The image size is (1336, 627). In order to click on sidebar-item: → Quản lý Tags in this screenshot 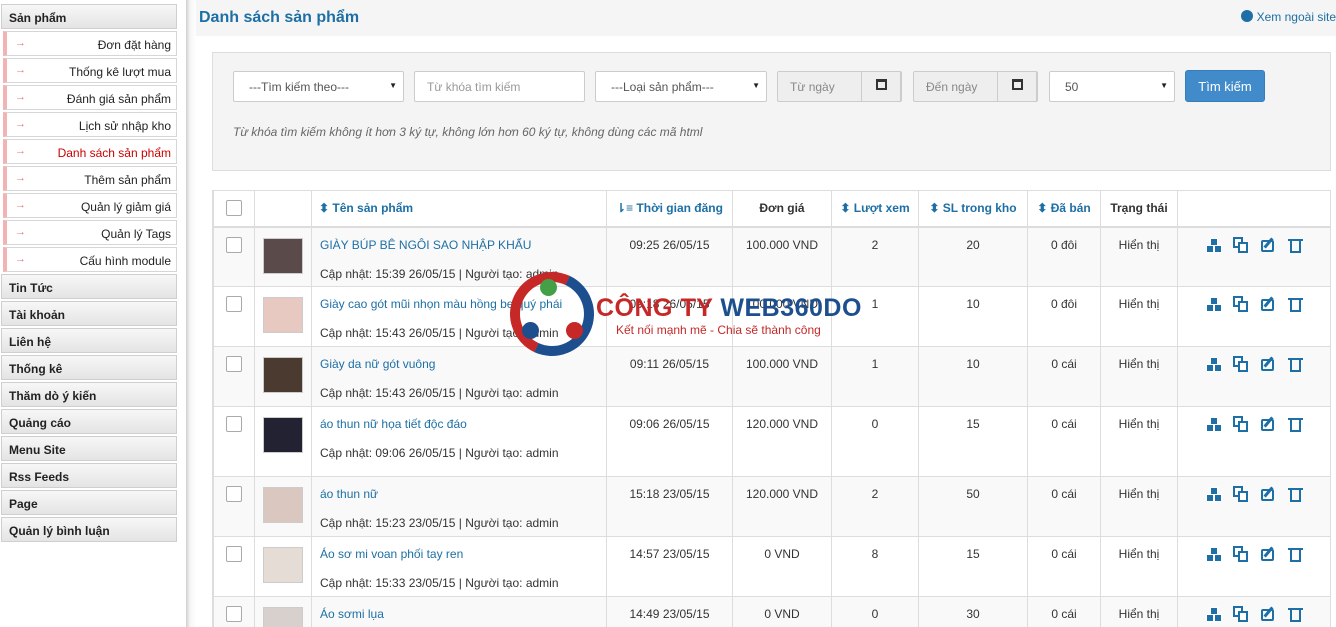, I will do `click(90, 232)`.